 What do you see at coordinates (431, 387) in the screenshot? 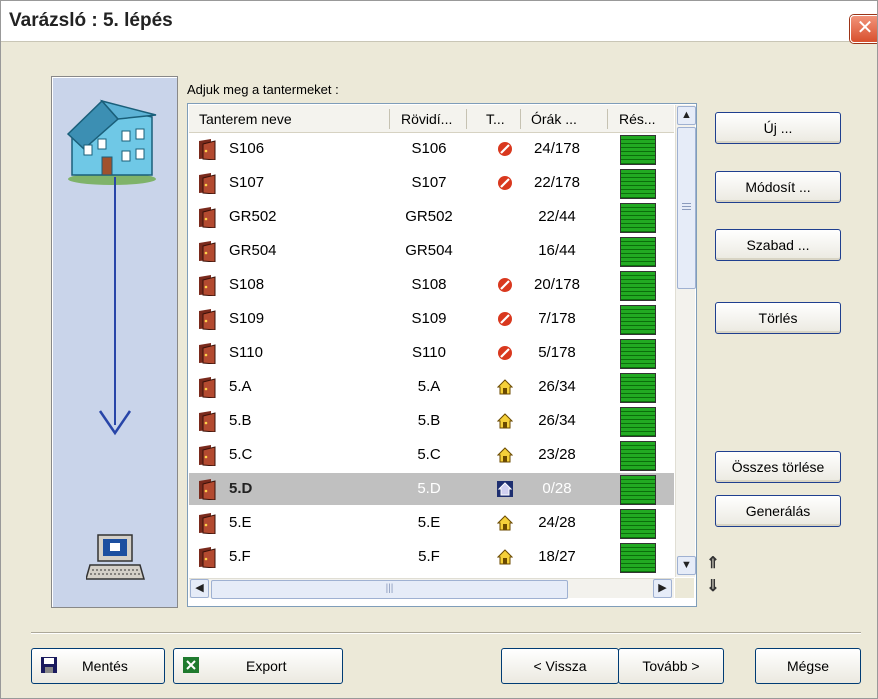
I see `table-row: 5.A 5.A 26/34` at bounding box center [431, 387].